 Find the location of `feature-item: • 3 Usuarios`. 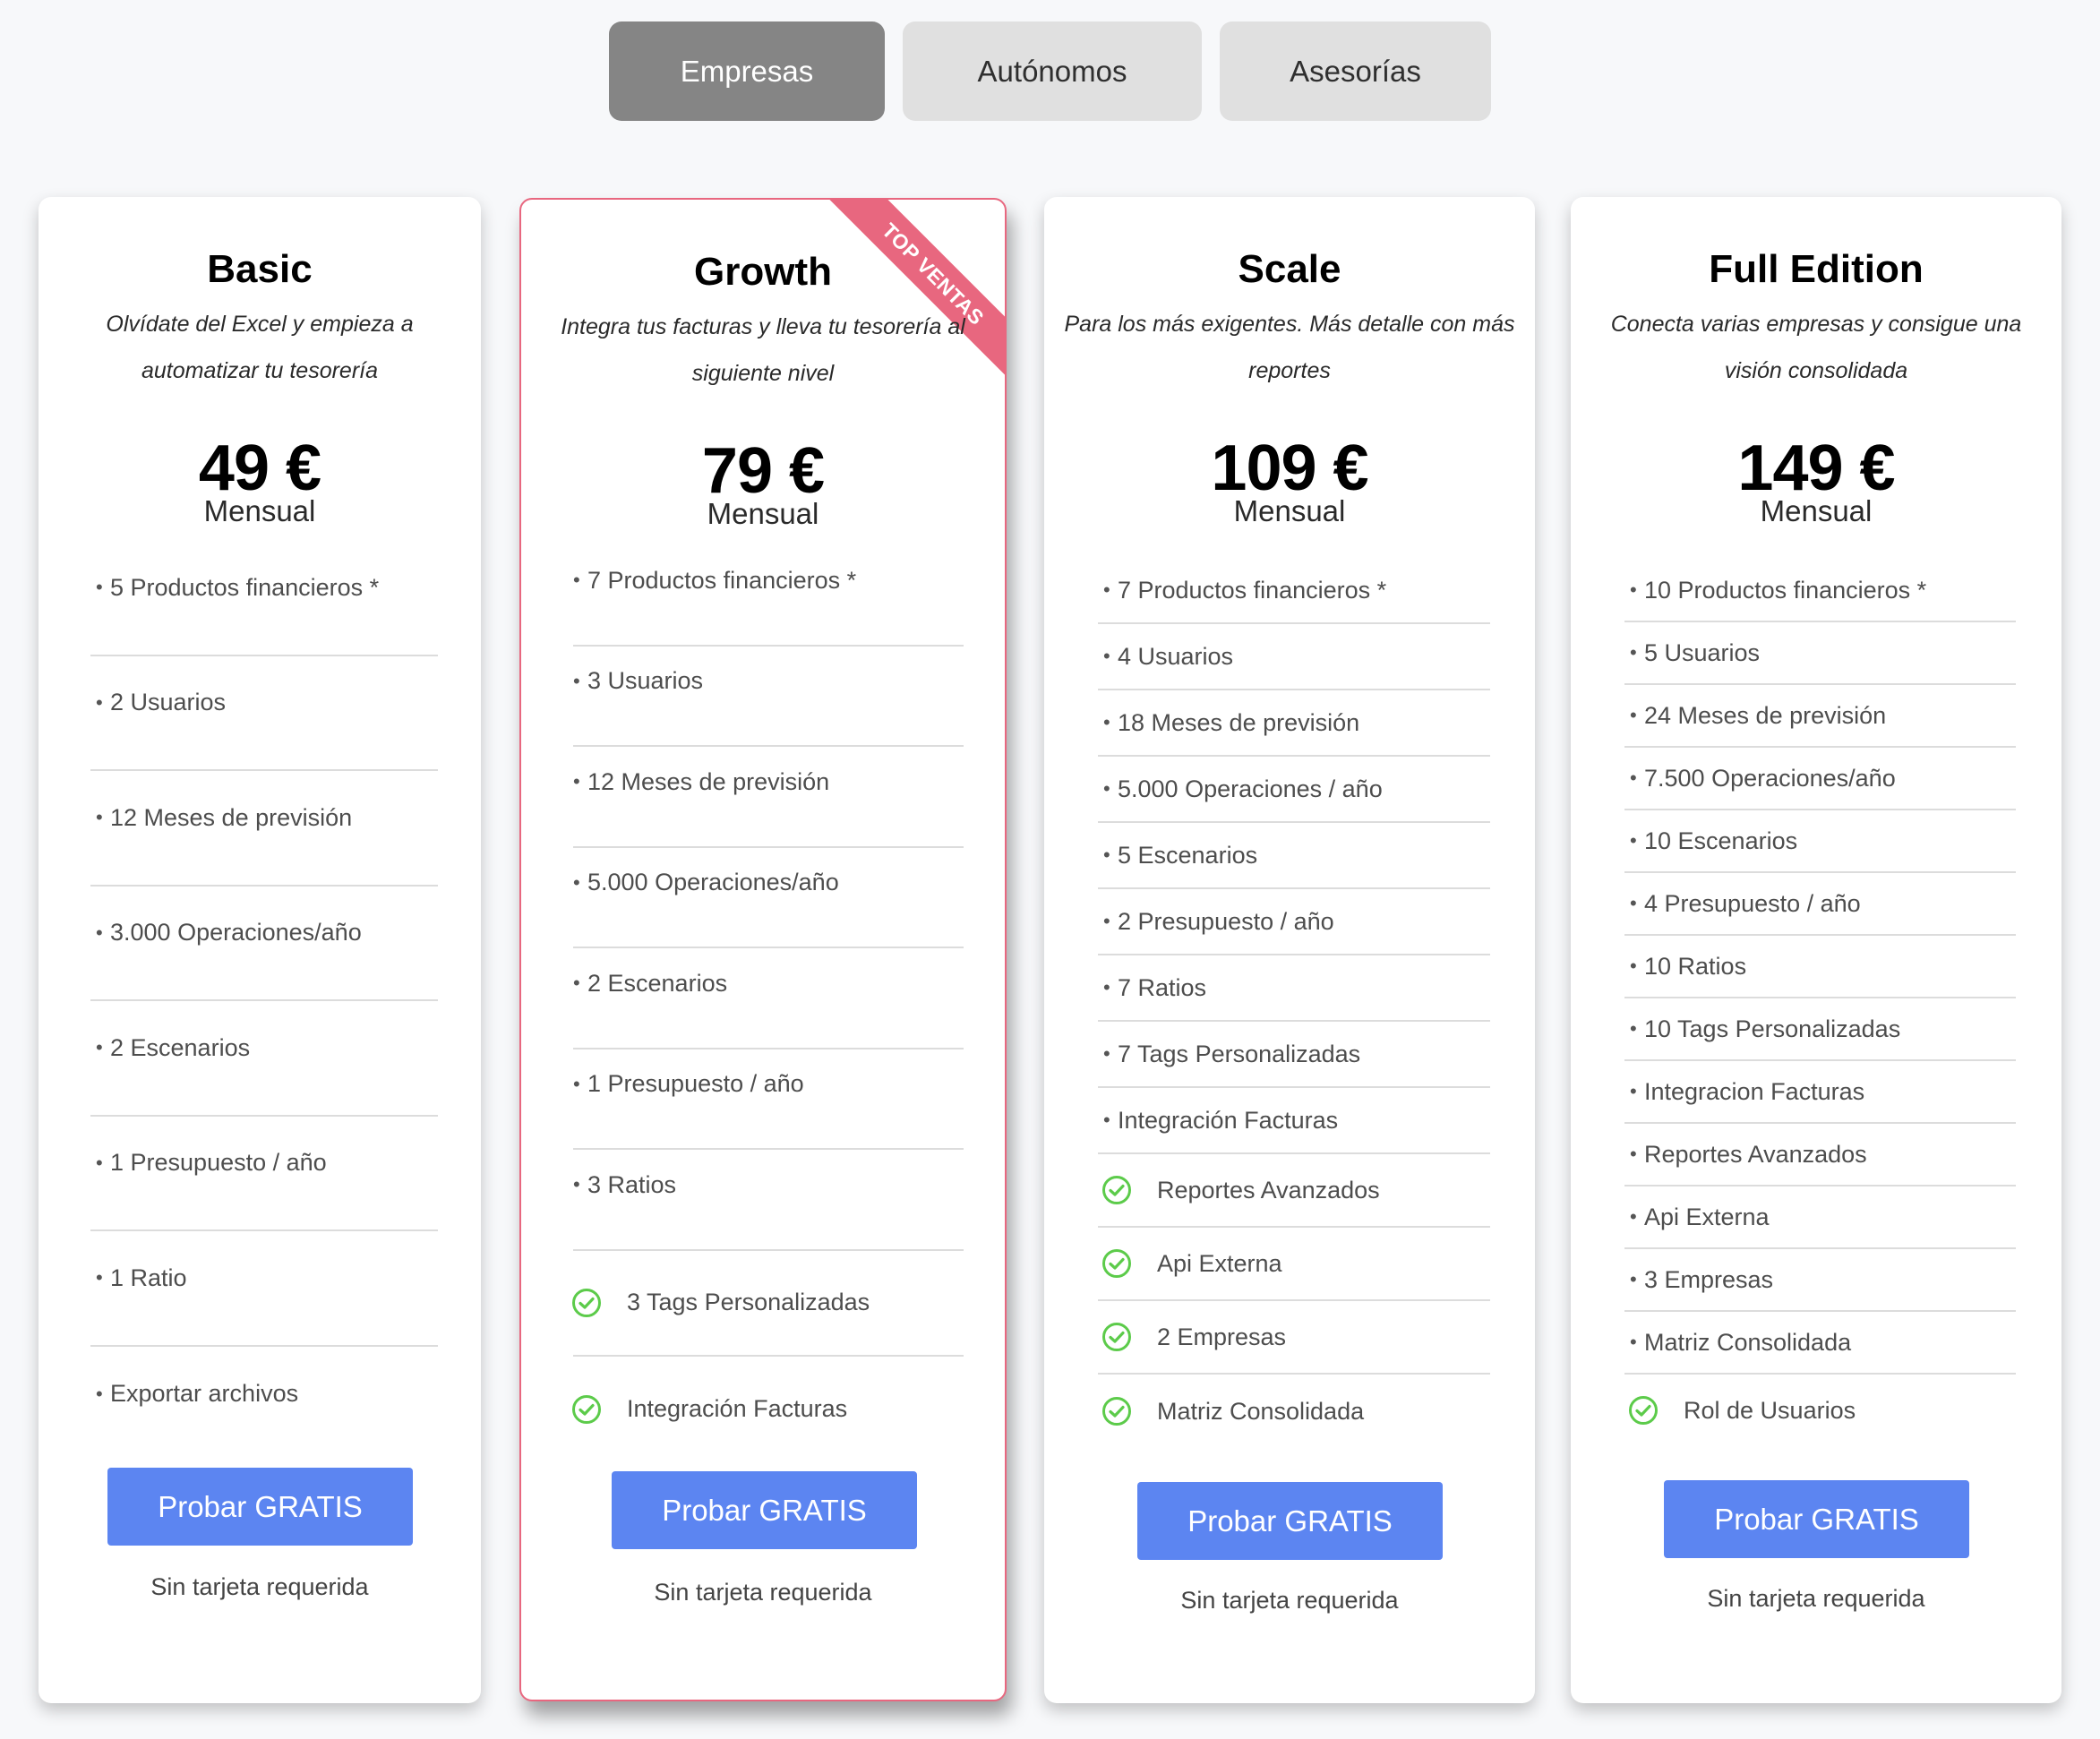

feature-item: • 3 Usuarios is located at coordinates (768, 697).